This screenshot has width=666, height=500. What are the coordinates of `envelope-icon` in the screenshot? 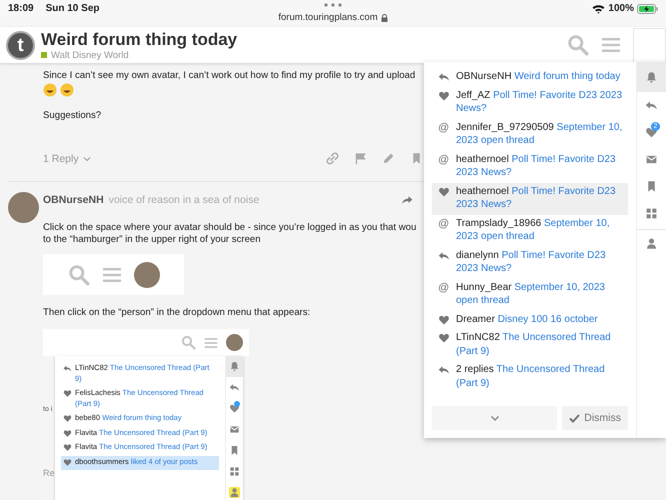 It's located at (651, 159).